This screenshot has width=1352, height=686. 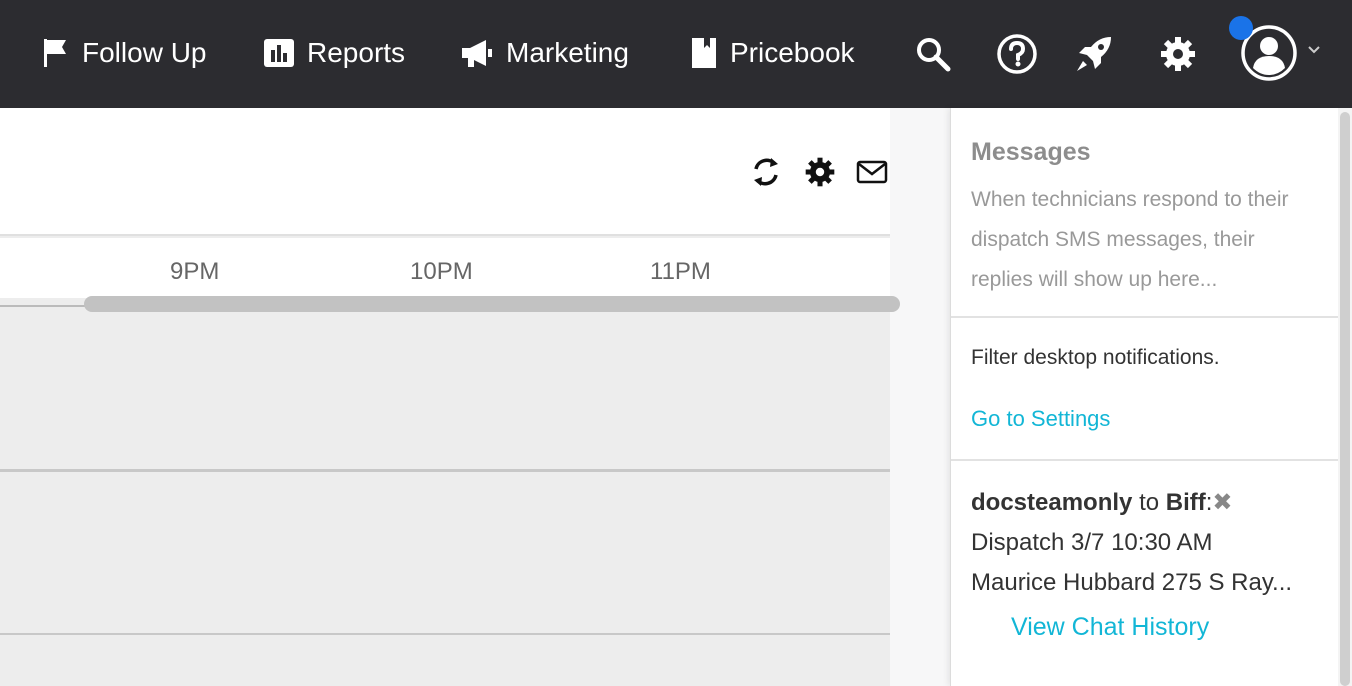 I want to click on launch-button, so click(x=1094, y=54).